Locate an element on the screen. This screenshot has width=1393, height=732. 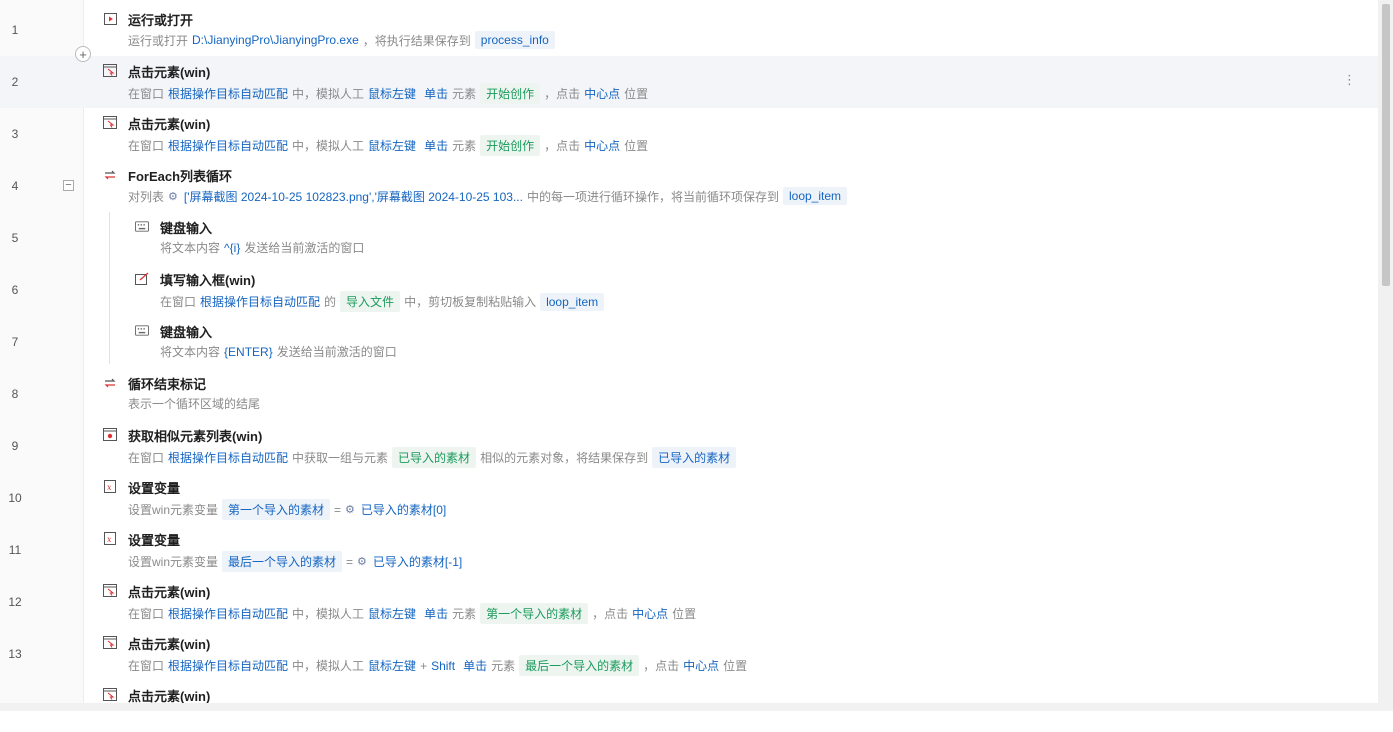
line-number: 8 is located at coordinates (15, 394).